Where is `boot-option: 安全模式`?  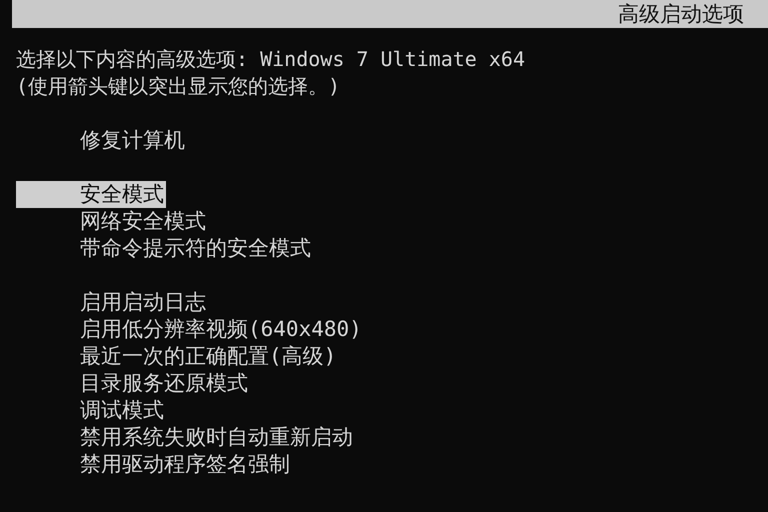 boot-option: 安全模式 is located at coordinates (91, 194).